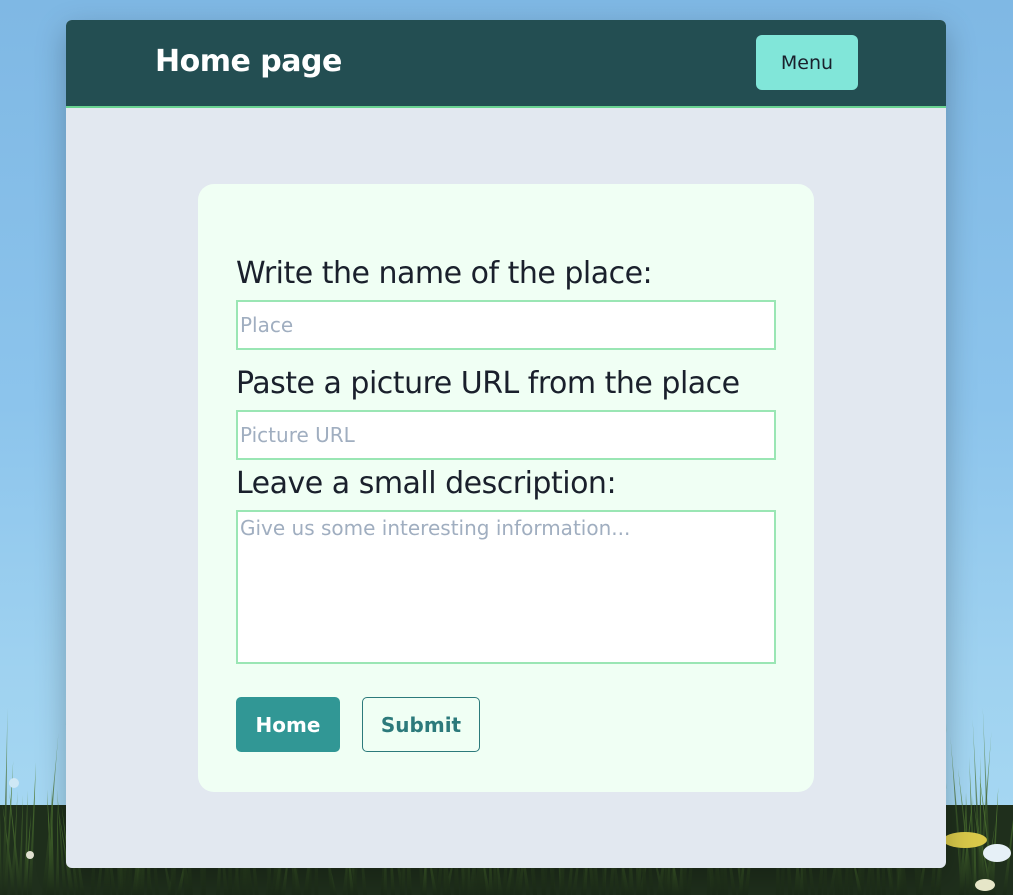 The width and height of the screenshot is (1013, 895). What do you see at coordinates (488, 383) in the screenshot?
I see `picture-url-label: Paste a picture URL from the place` at bounding box center [488, 383].